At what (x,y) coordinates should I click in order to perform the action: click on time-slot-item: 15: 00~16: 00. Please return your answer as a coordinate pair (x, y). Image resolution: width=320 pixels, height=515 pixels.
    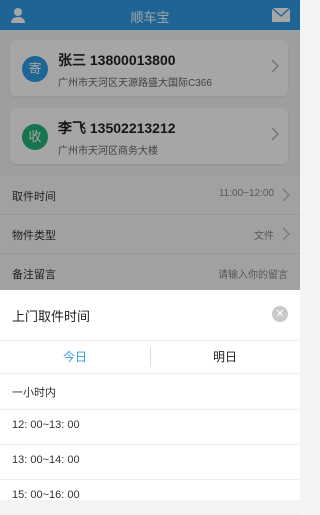
    Looking at the image, I should click on (150, 496).